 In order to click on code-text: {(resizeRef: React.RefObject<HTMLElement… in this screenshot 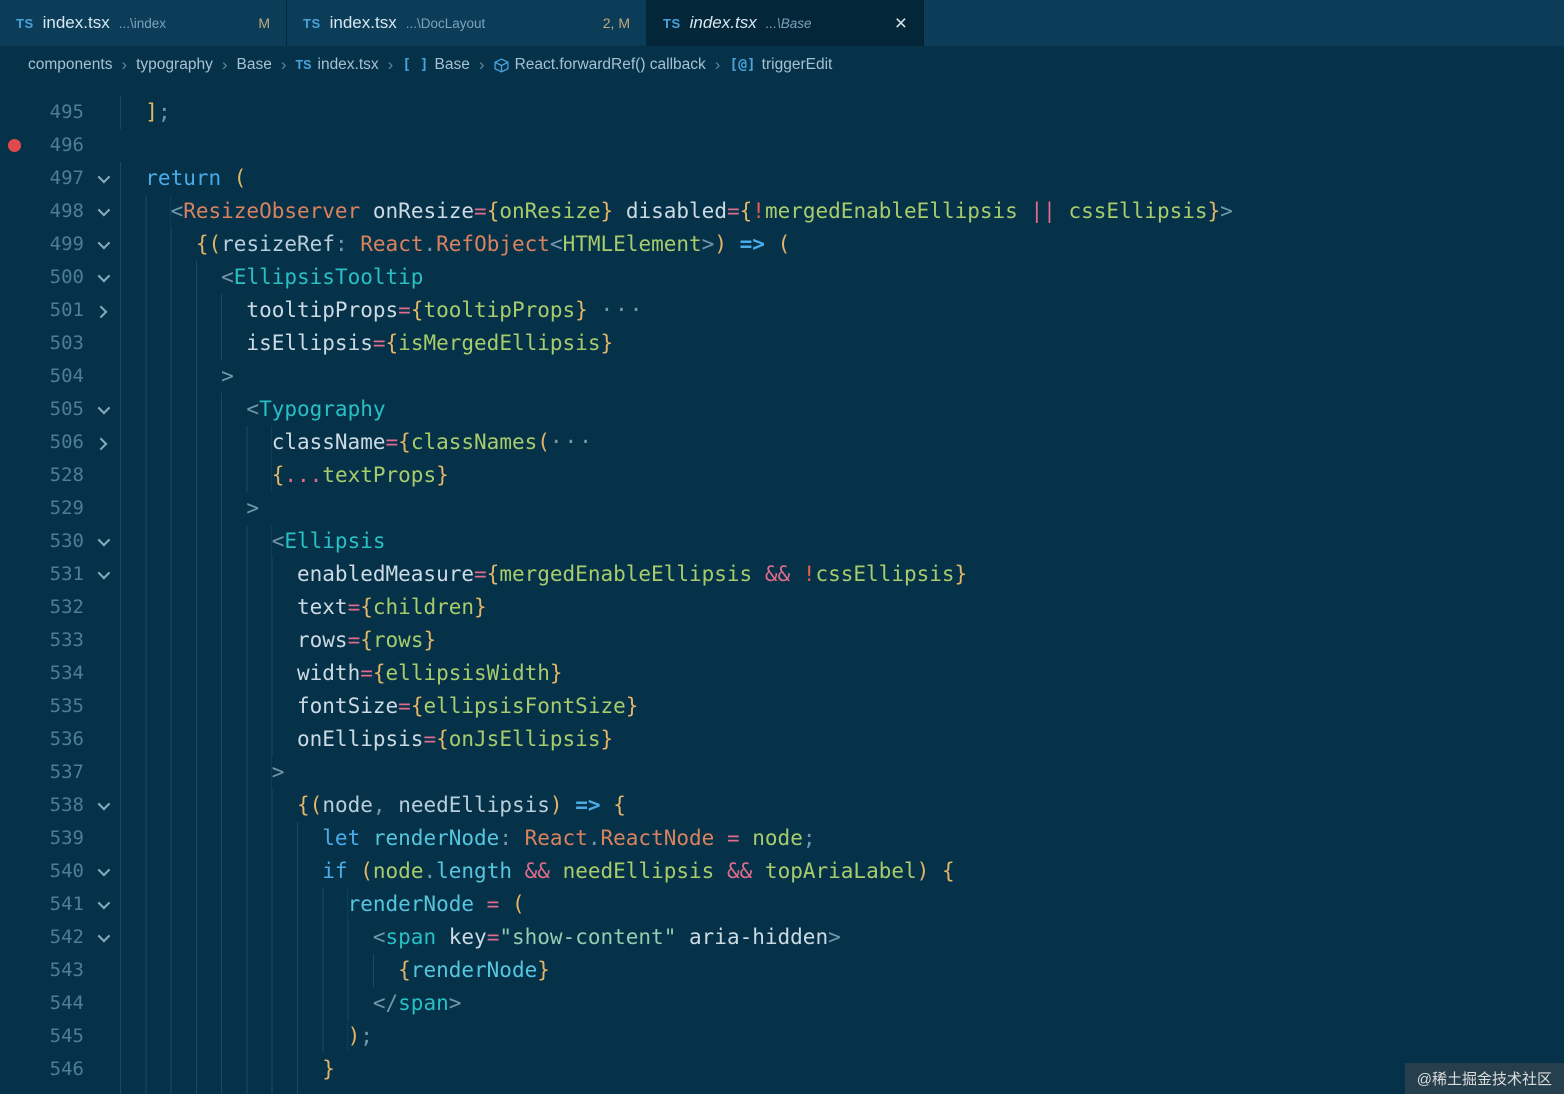, I will do `click(455, 244)`.